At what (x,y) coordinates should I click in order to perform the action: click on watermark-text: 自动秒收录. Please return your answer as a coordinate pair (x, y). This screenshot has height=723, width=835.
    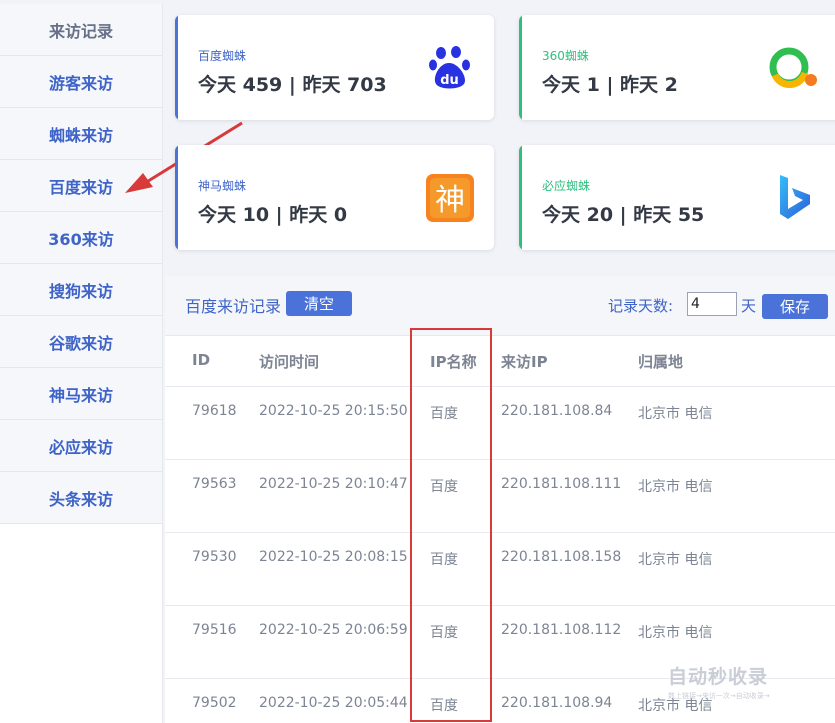
    Looking at the image, I should click on (718, 677).